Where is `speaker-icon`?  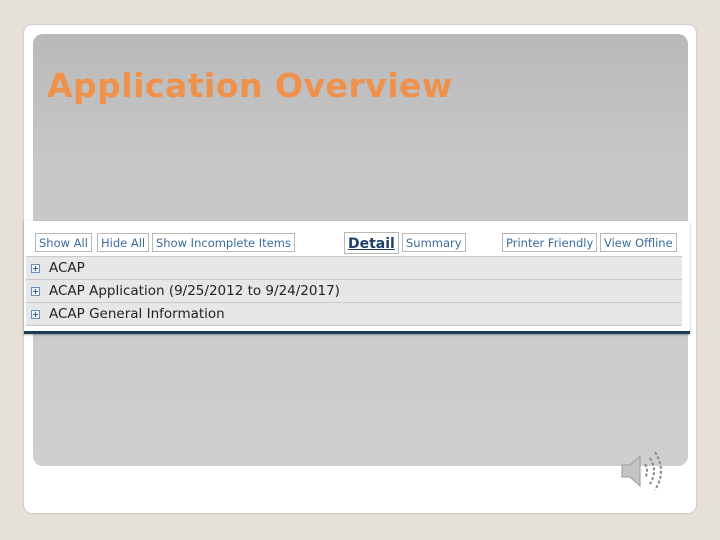 speaker-icon is located at coordinates (644, 471).